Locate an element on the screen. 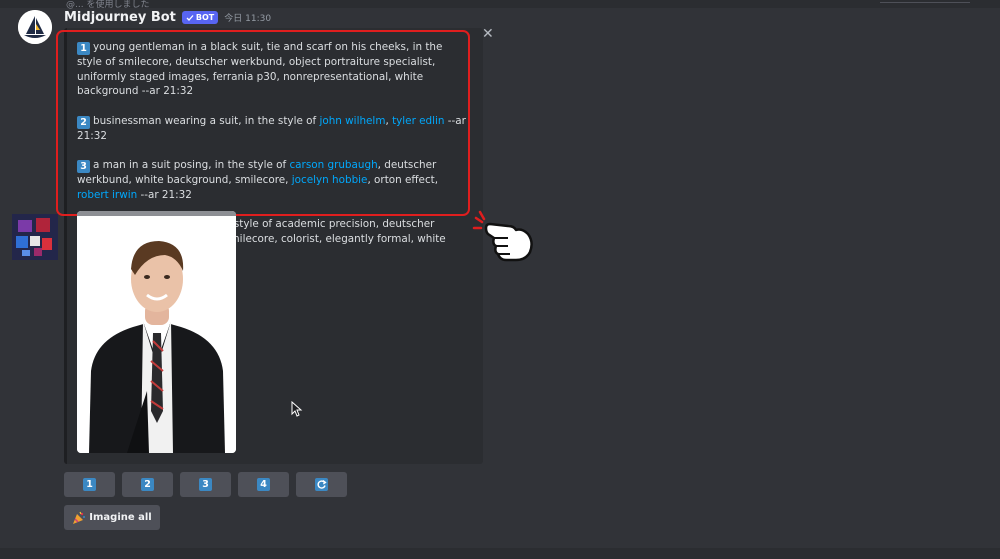  artist-link: tyler edlin is located at coordinates (418, 121).